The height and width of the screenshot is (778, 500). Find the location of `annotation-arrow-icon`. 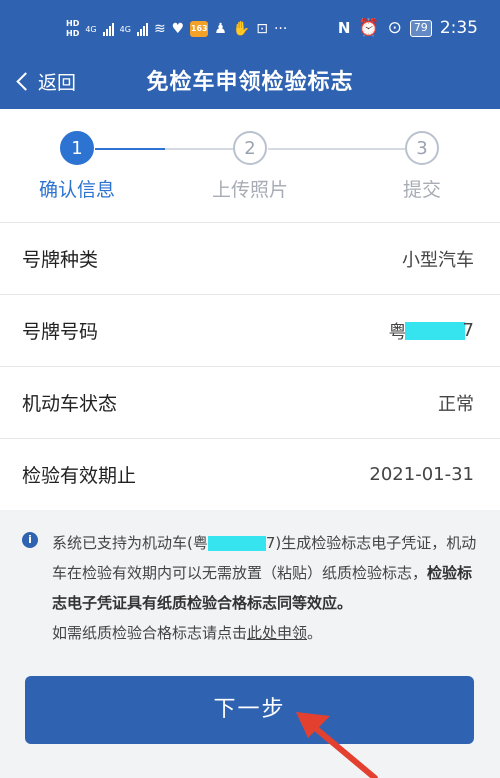

annotation-arrow-icon is located at coordinates (337, 745).